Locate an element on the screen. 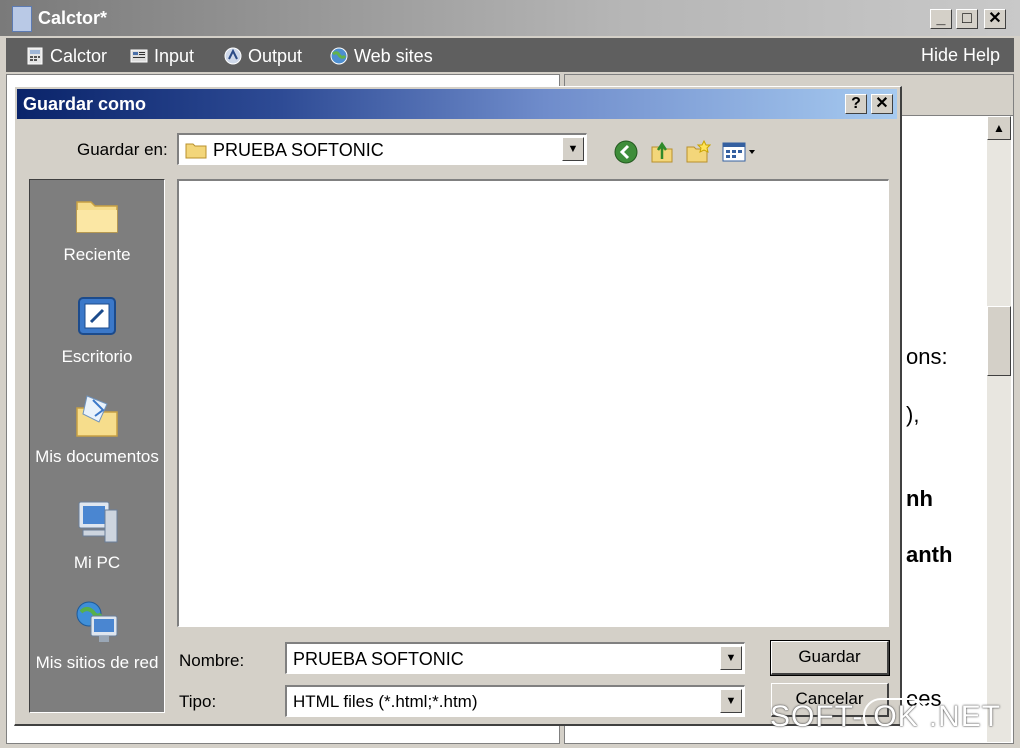  dialog-title: Guardar como is located at coordinates (85, 104).